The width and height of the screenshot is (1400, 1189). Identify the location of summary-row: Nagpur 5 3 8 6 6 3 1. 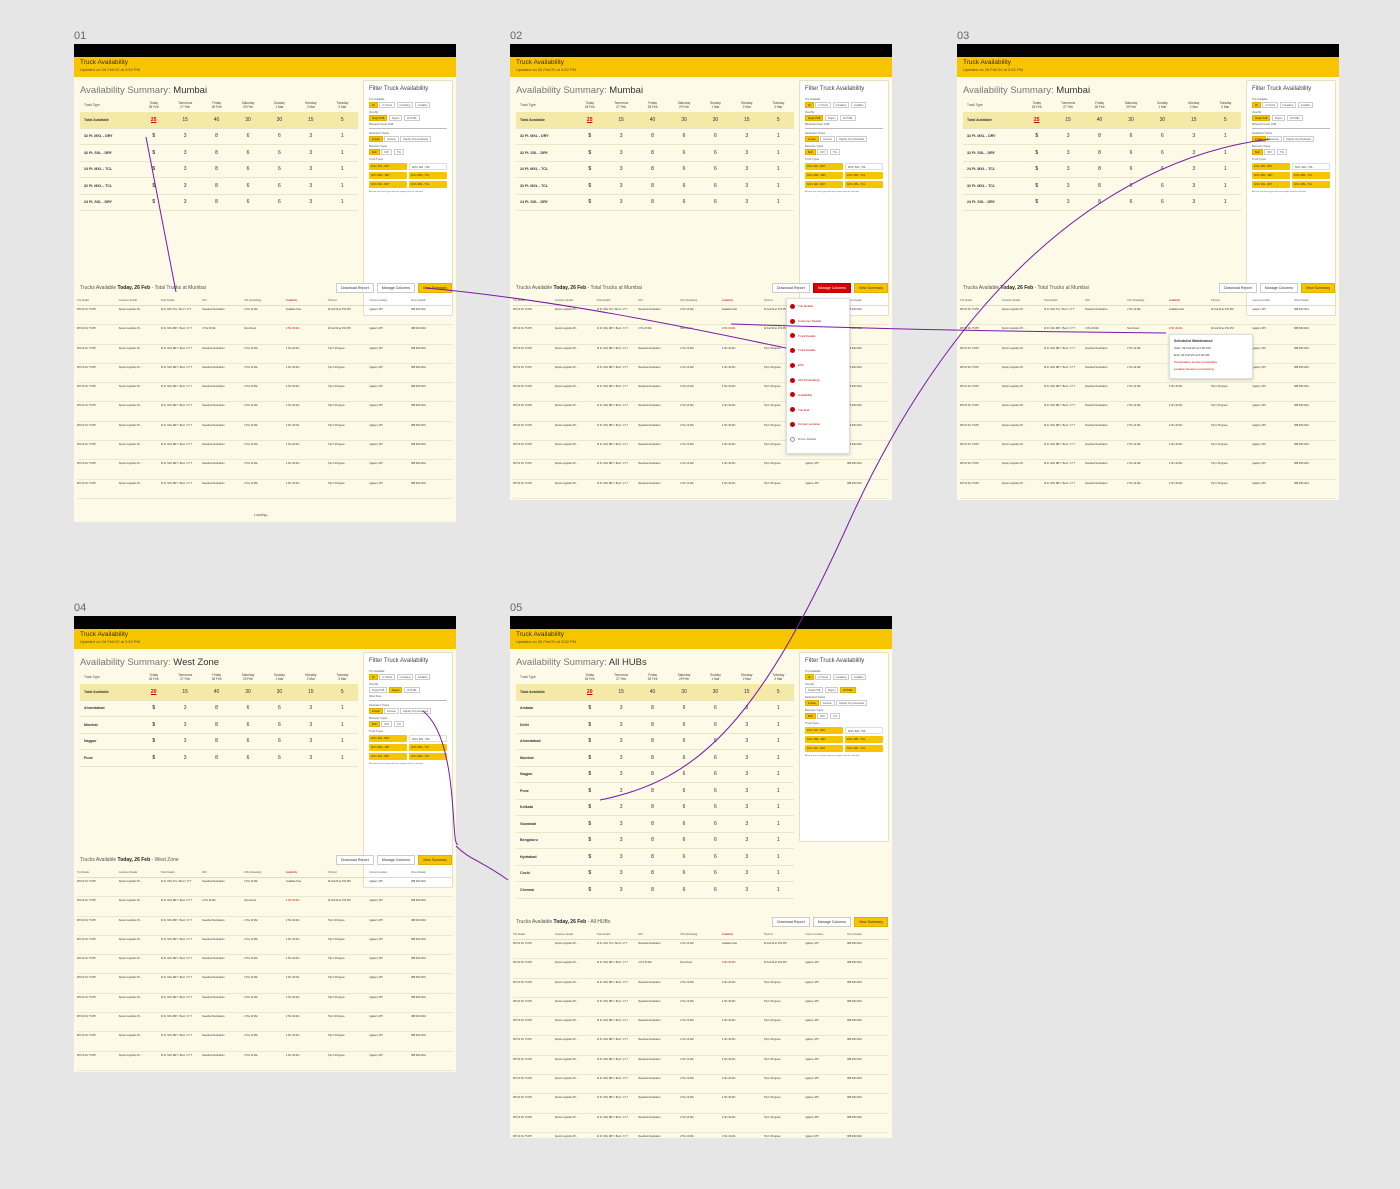
(655, 775).